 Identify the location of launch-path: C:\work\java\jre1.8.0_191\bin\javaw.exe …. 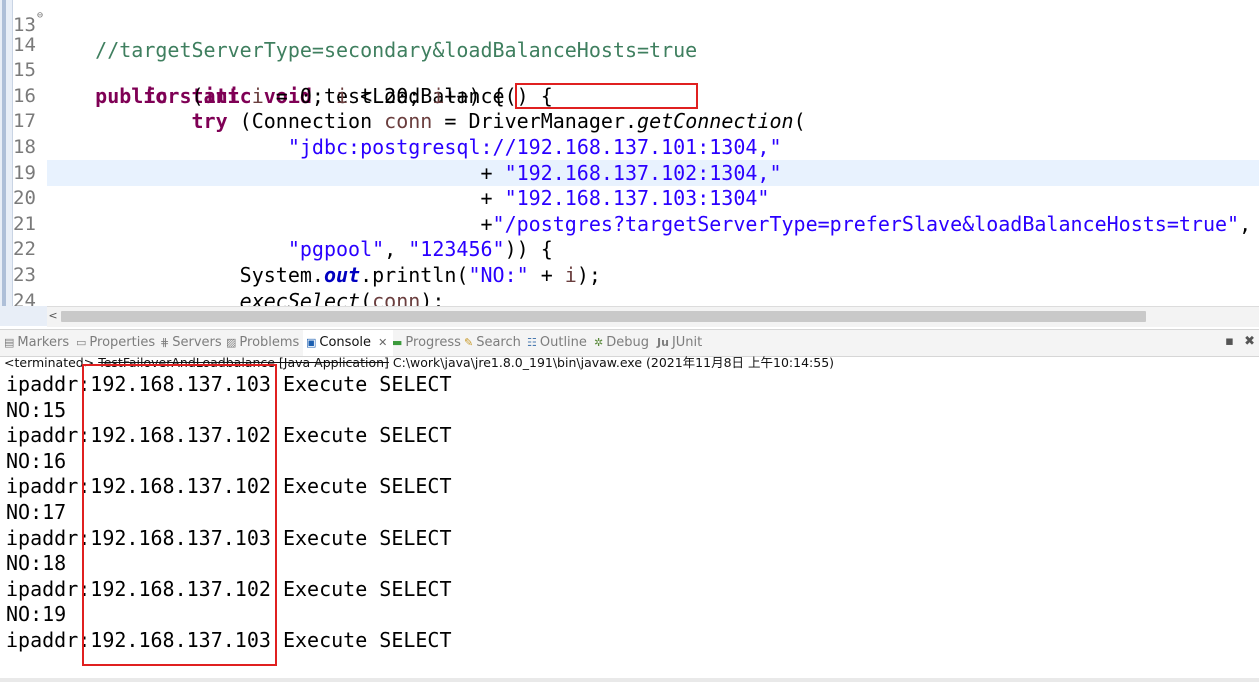
(613, 362).